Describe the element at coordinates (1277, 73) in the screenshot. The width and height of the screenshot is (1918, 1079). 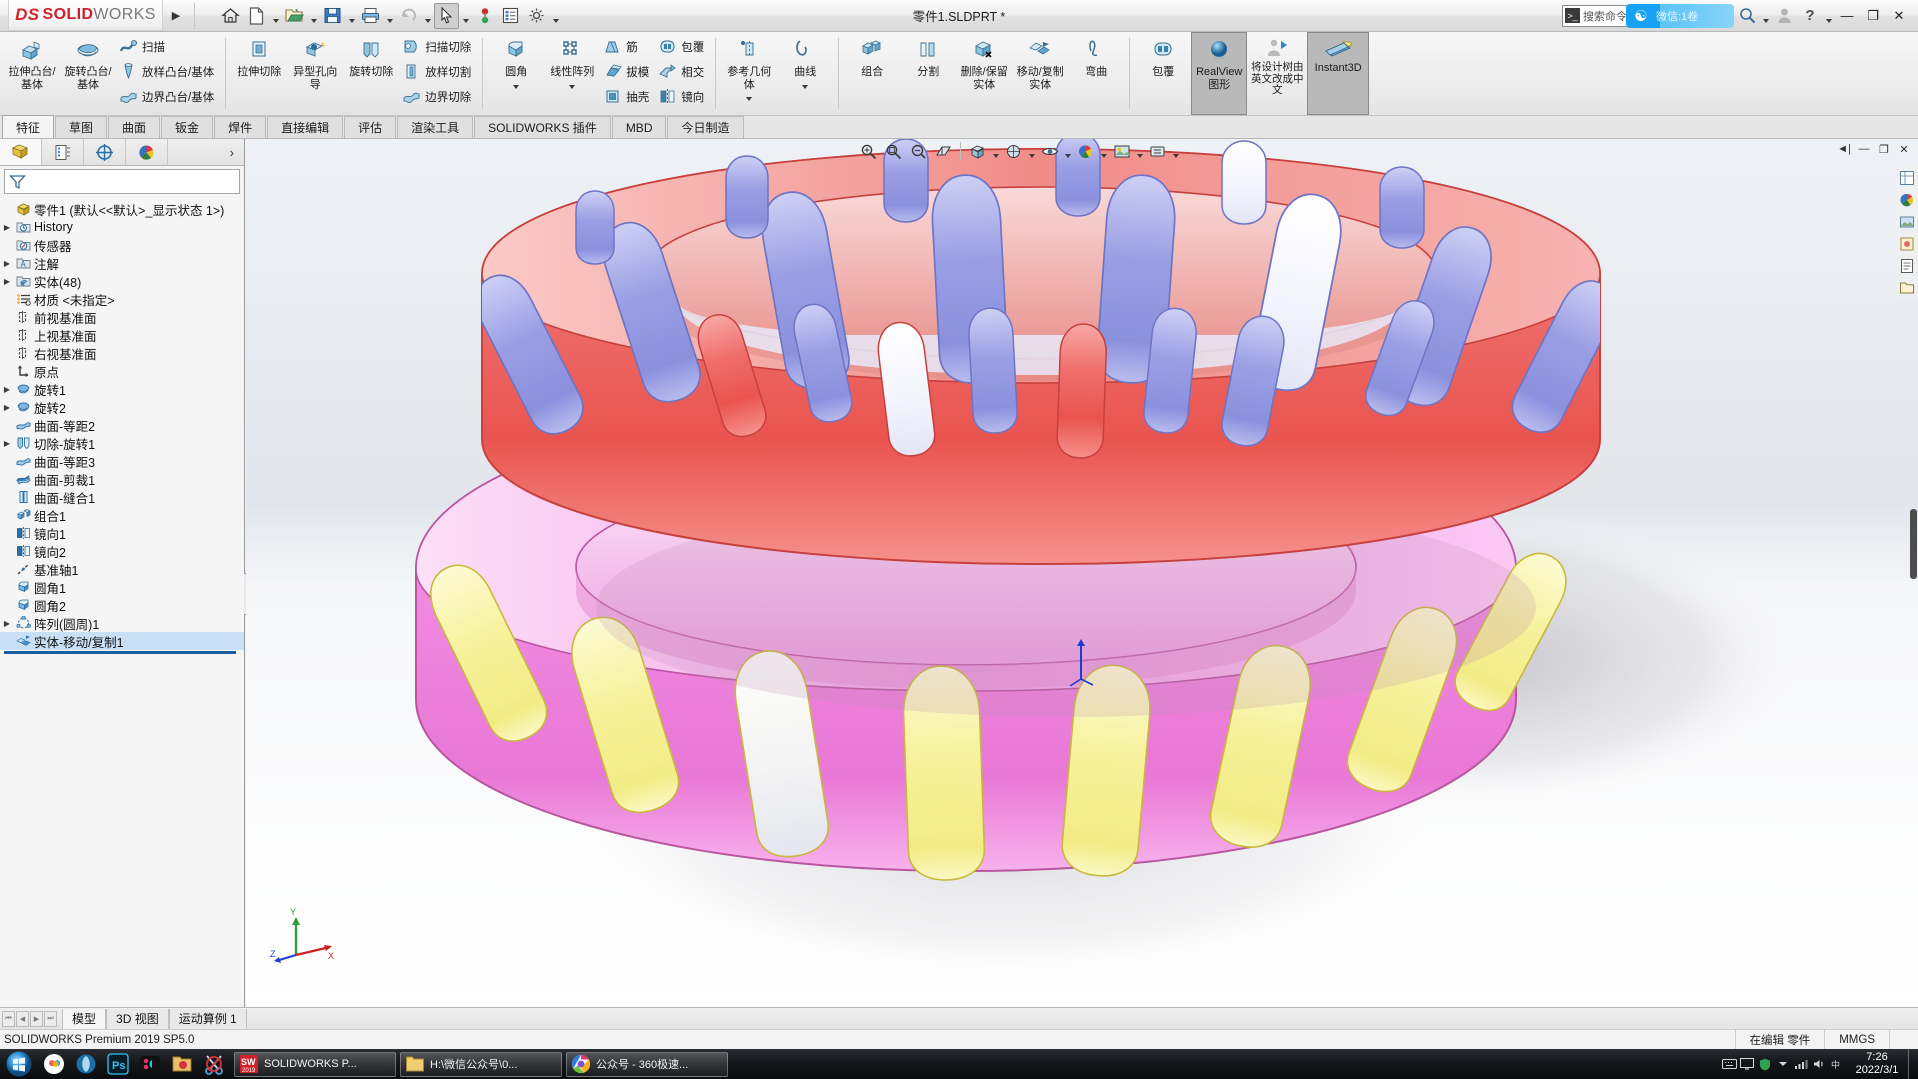
I see `tree-language-button: 将设计树由英文改成中文` at that location.